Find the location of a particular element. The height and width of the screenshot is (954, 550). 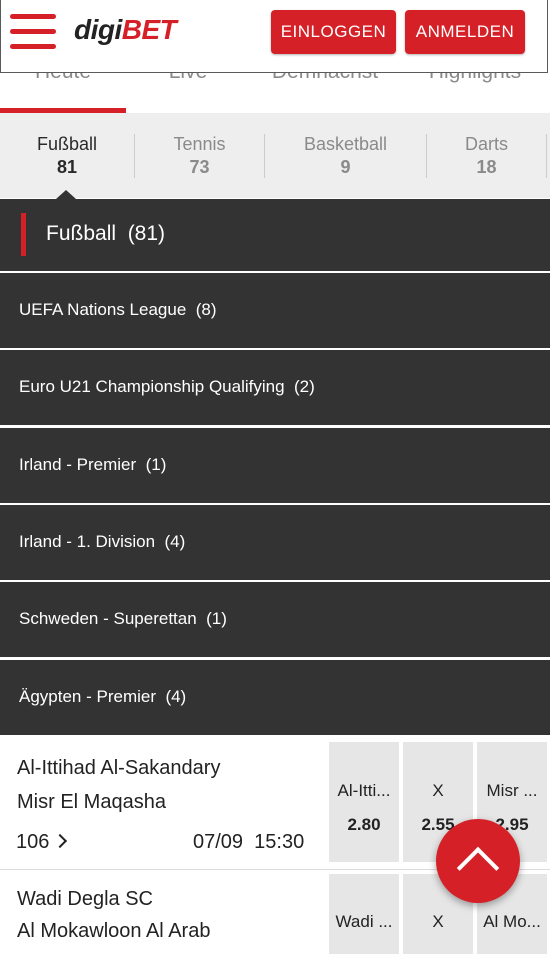

sport-tab-tennis: Tennis 73 is located at coordinates (199, 155).